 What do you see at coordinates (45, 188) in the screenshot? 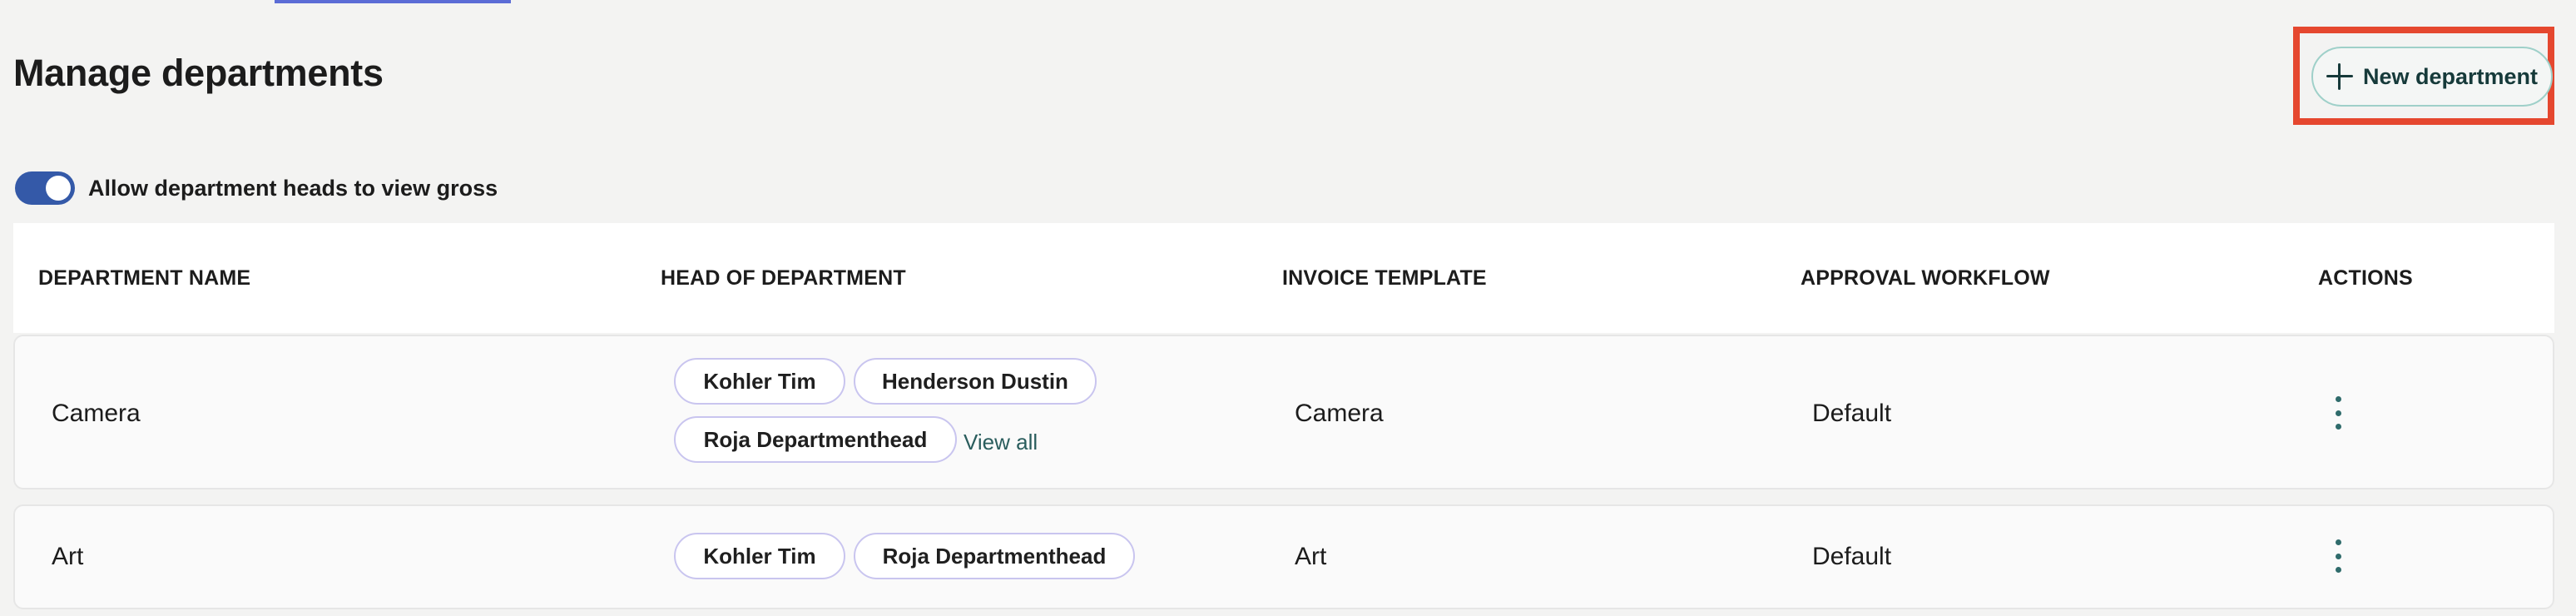
I see `view-gross-toggle` at bounding box center [45, 188].